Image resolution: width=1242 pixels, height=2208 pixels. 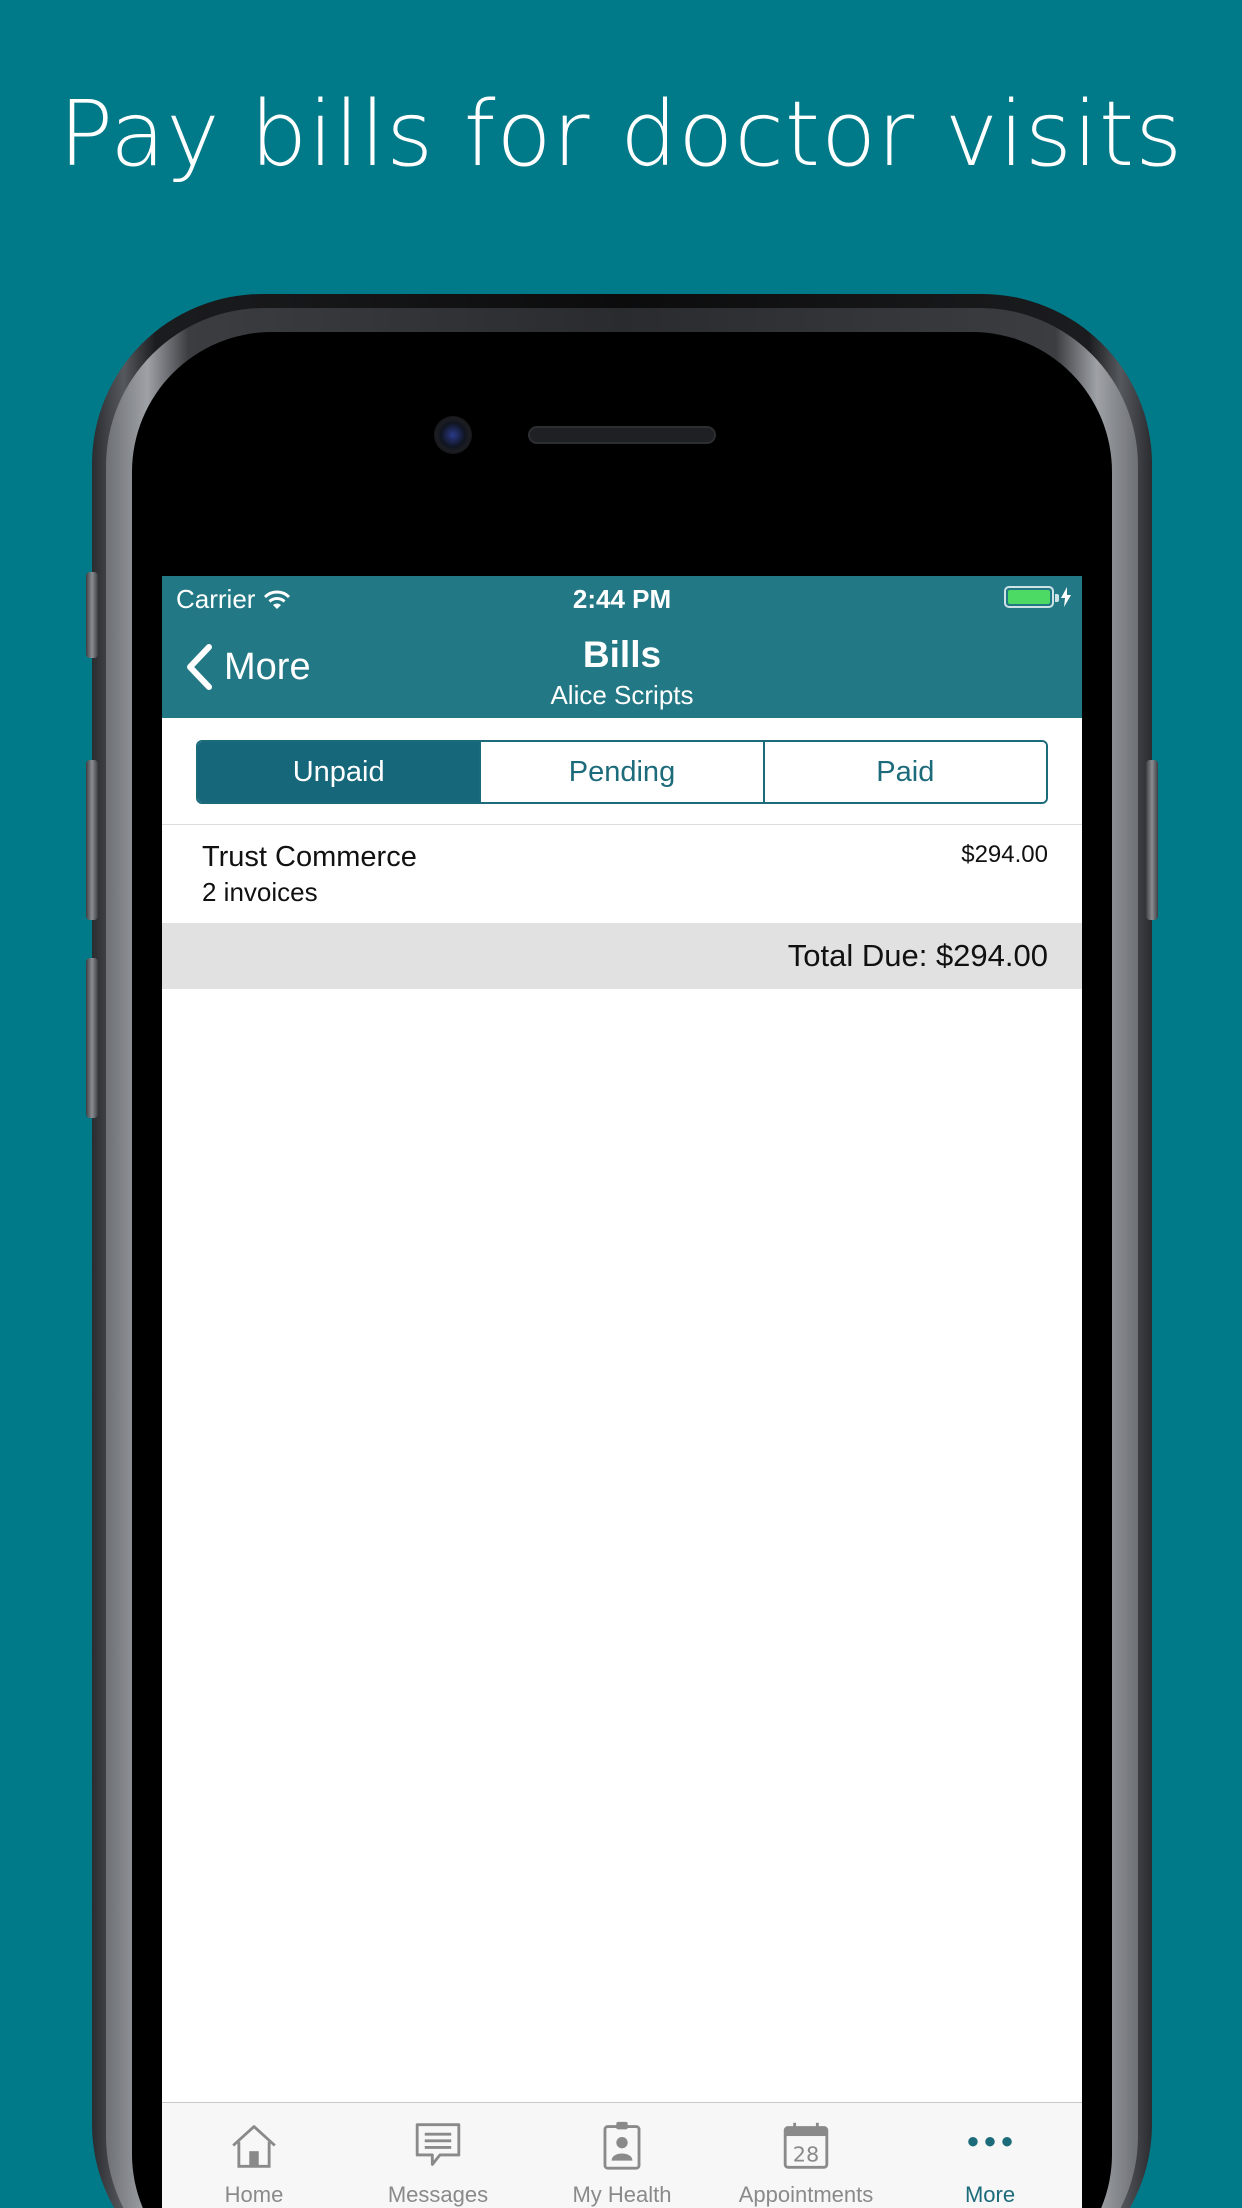 What do you see at coordinates (622, 874) in the screenshot?
I see `bill-row: Trust Commerce 2 invoices $294.00` at bounding box center [622, 874].